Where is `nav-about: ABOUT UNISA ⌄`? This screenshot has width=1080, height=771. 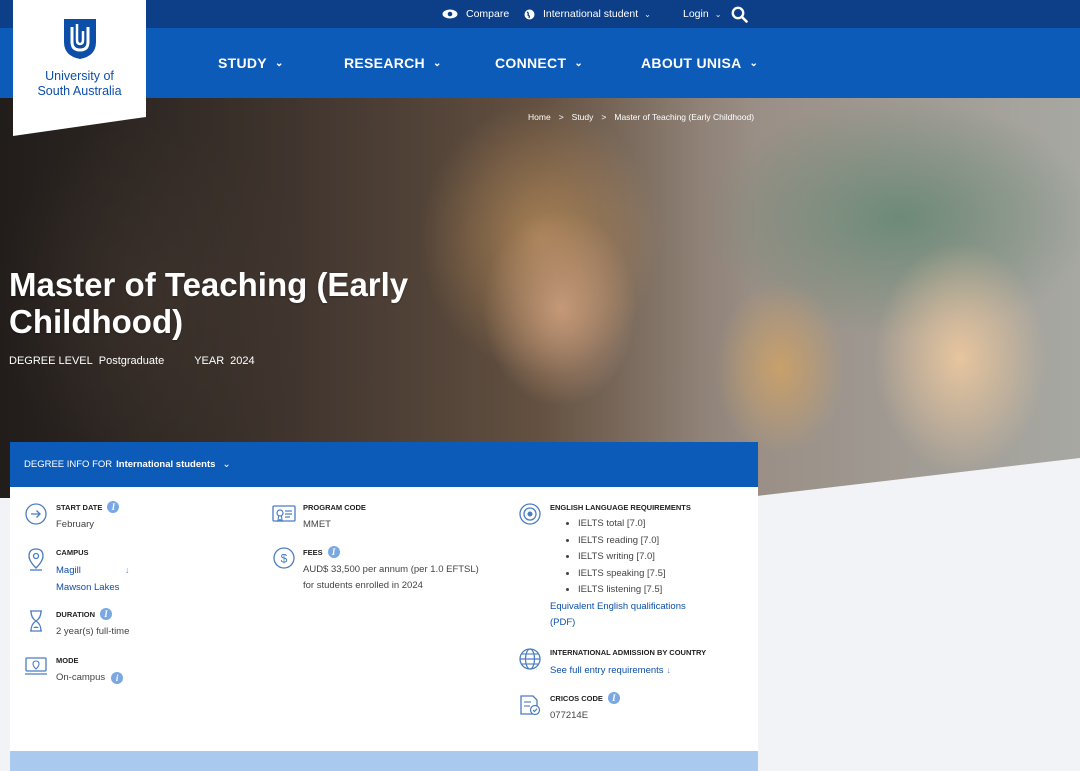 nav-about: ABOUT UNISA ⌄ is located at coordinates (699, 63).